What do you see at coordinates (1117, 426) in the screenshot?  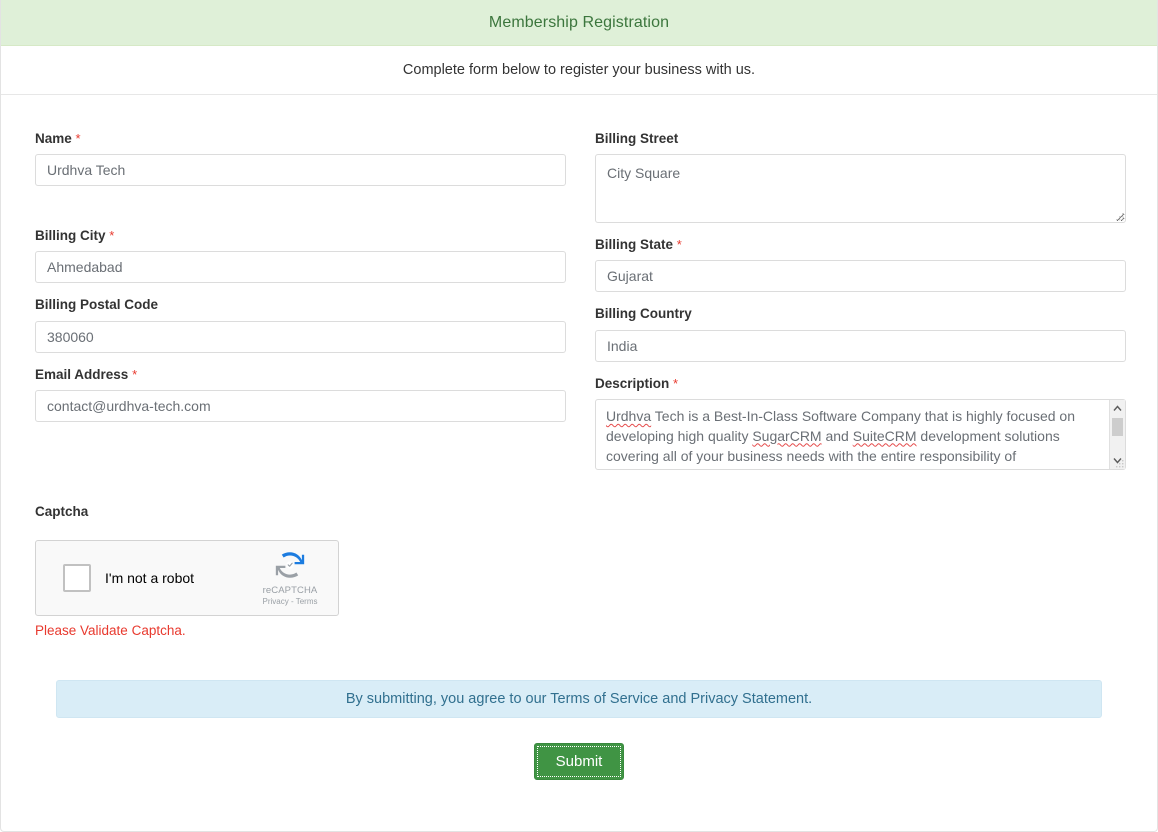 I see `scroll-thumb` at bounding box center [1117, 426].